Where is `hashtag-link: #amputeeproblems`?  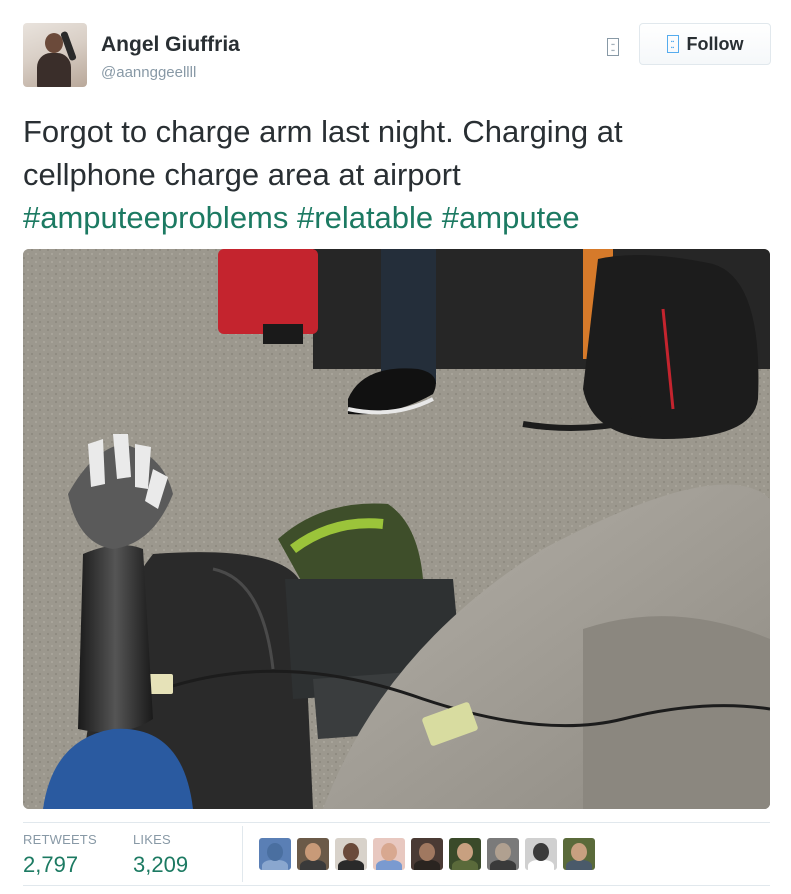 hashtag-link: #amputeeproblems is located at coordinates (155, 217).